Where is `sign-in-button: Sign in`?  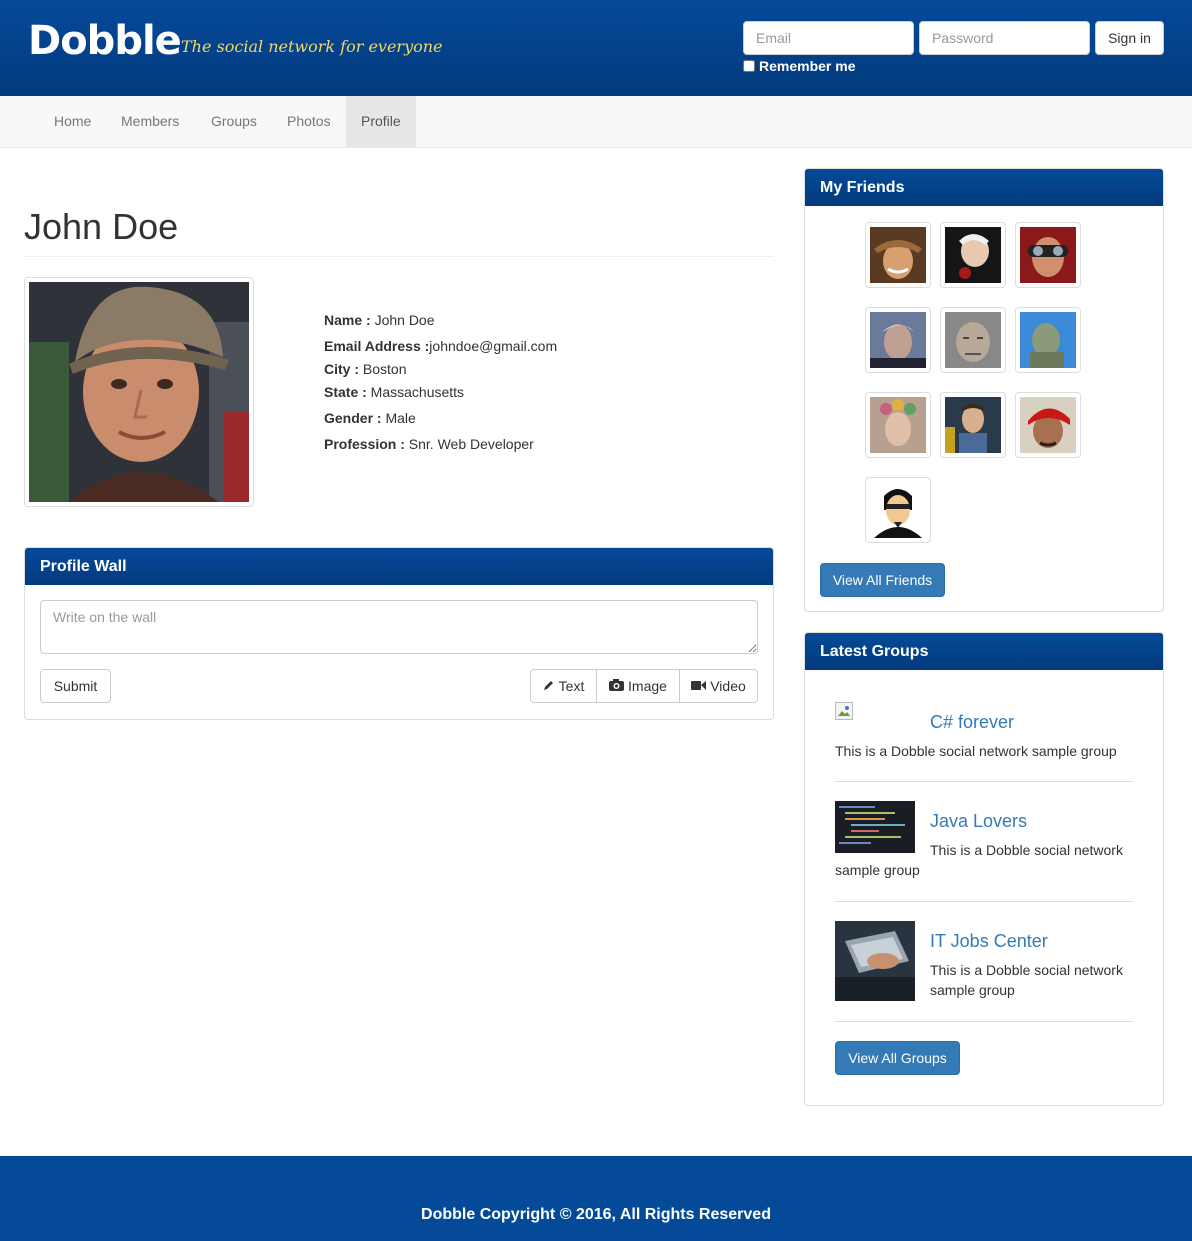
sign-in-button: Sign in is located at coordinates (1129, 38).